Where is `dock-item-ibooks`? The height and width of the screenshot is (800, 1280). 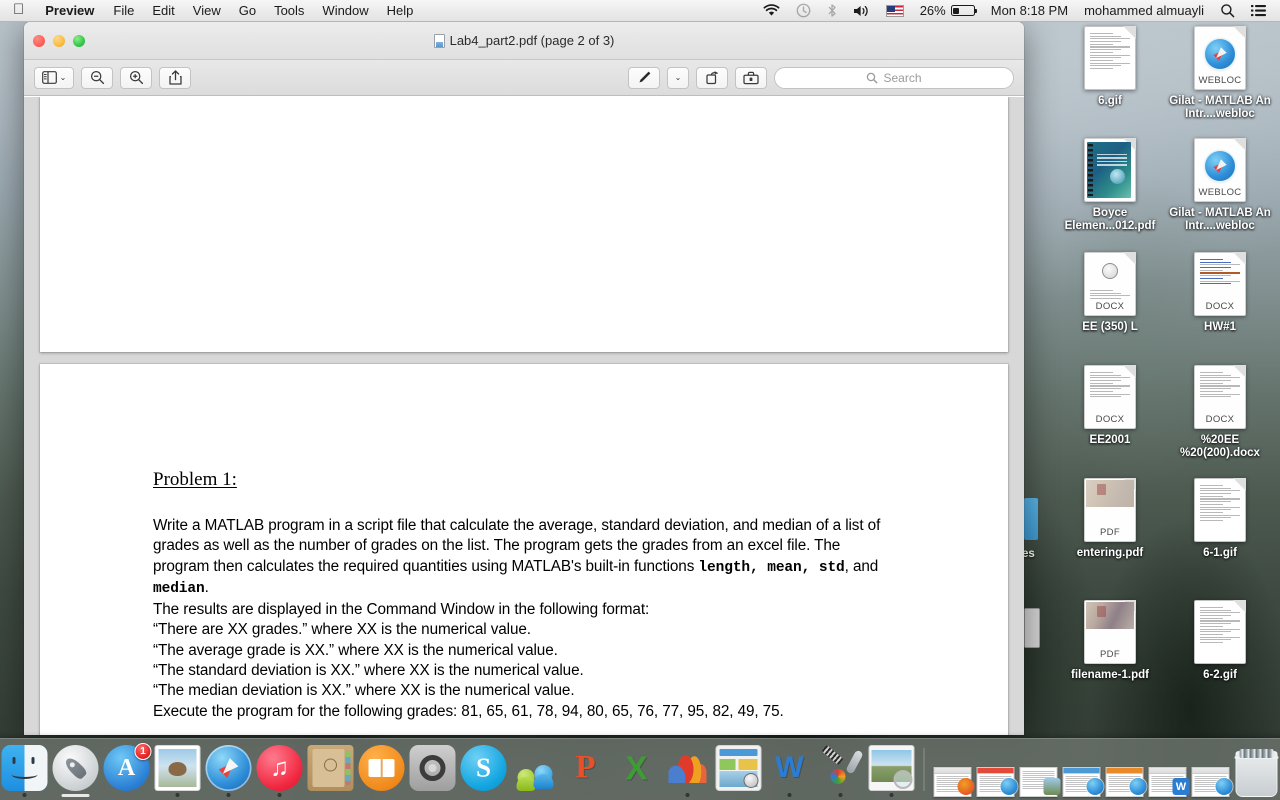 dock-item-ibooks is located at coordinates (382, 771).